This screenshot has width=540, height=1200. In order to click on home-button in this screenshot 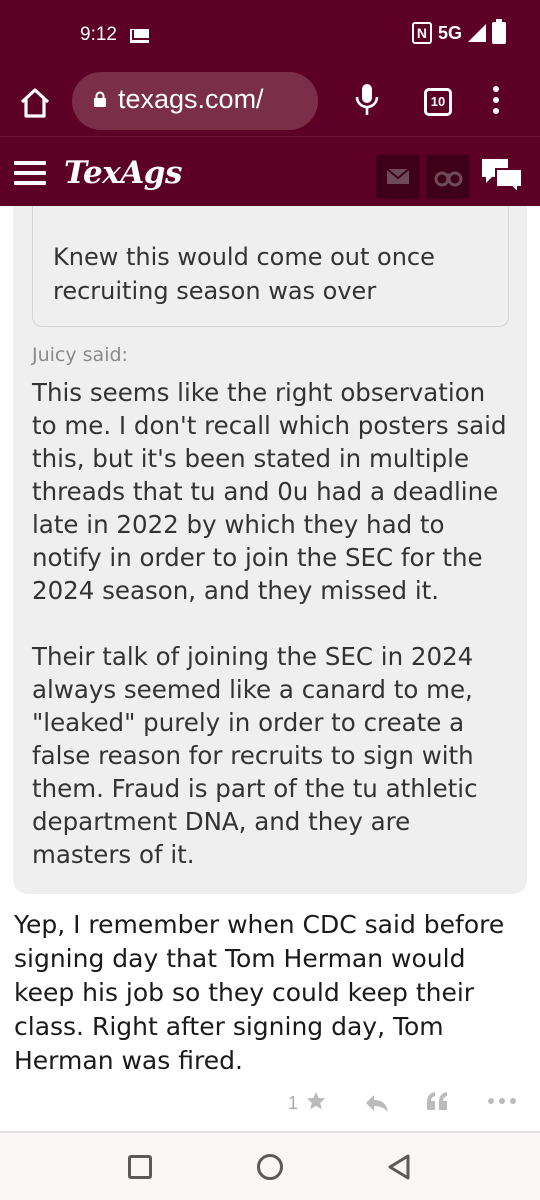, I will do `click(270, 1167)`.